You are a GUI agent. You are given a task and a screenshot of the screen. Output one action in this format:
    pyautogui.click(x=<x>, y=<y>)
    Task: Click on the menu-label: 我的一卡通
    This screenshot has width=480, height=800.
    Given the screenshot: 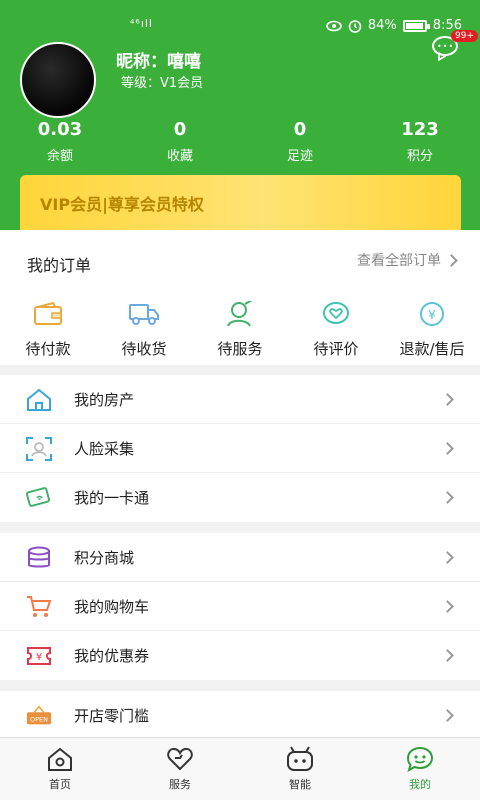 What is the action you would take?
    pyautogui.click(x=112, y=498)
    